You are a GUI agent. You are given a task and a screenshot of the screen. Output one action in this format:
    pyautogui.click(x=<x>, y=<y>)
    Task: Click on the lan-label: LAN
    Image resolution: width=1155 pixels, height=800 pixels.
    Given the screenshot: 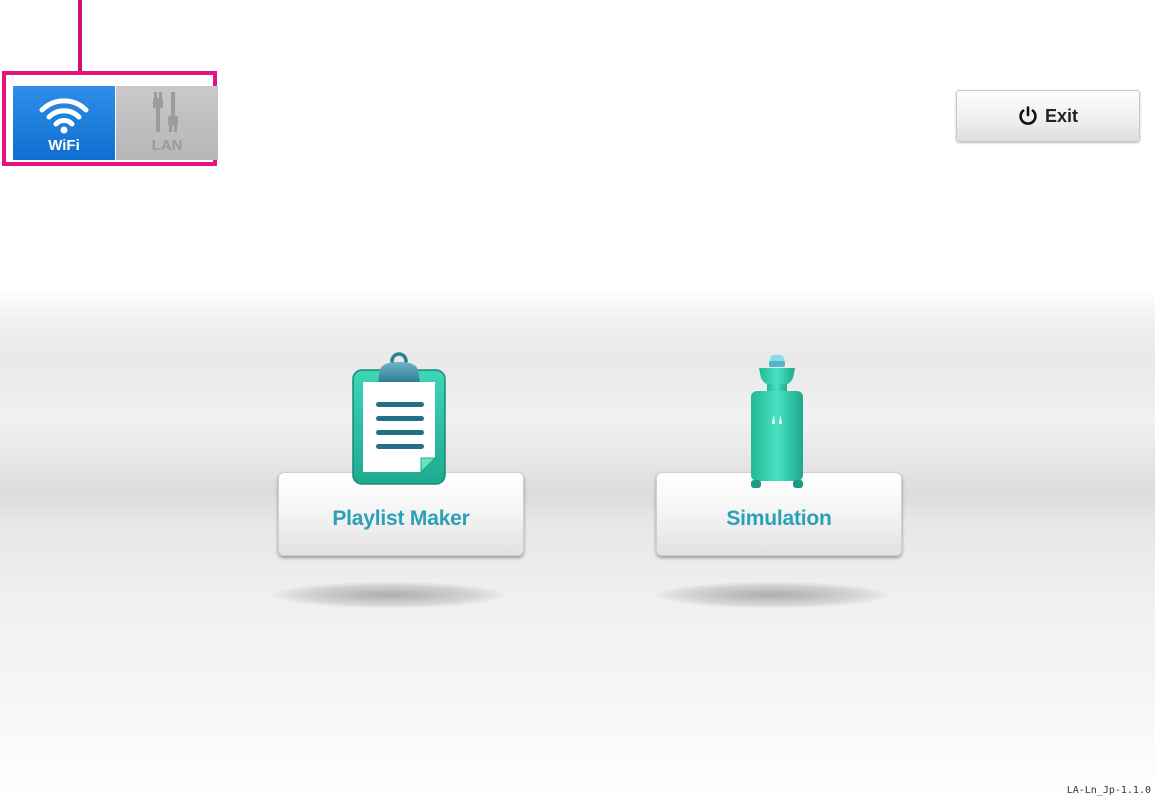 What is the action you would take?
    pyautogui.click(x=167, y=145)
    